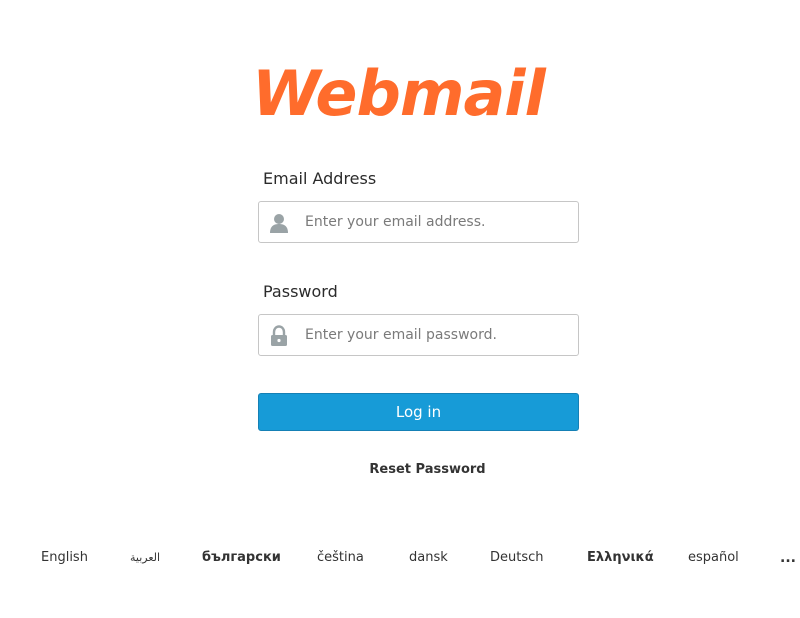 Image resolution: width=800 pixels, height=618 pixels. I want to click on reset-password-link: Reset Password, so click(427, 469).